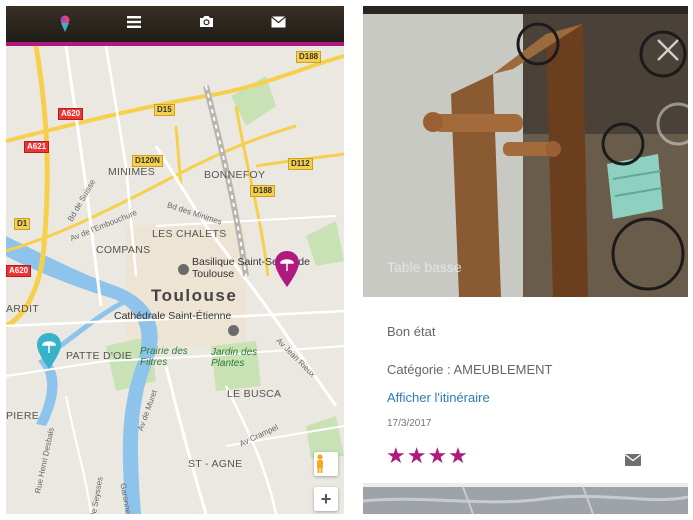  Describe the element at coordinates (123, 250) in the screenshot. I see `area-label: COMPANS` at that location.